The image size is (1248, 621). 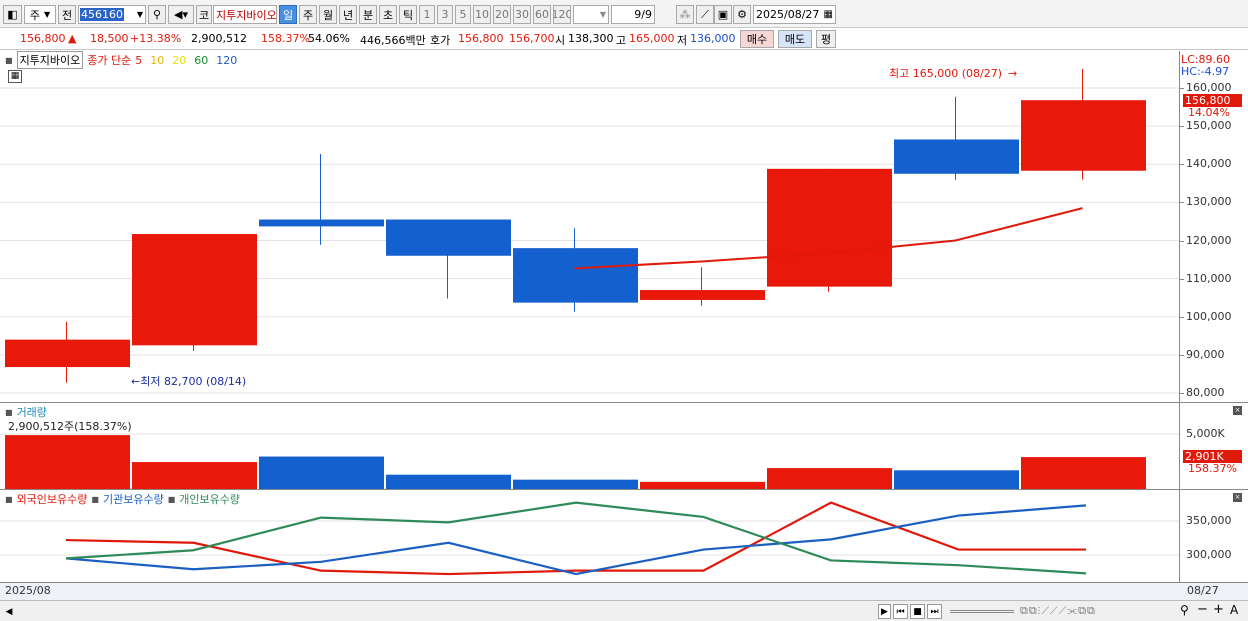 I want to click on calendar-icon: ▦, so click(x=828, y=14).